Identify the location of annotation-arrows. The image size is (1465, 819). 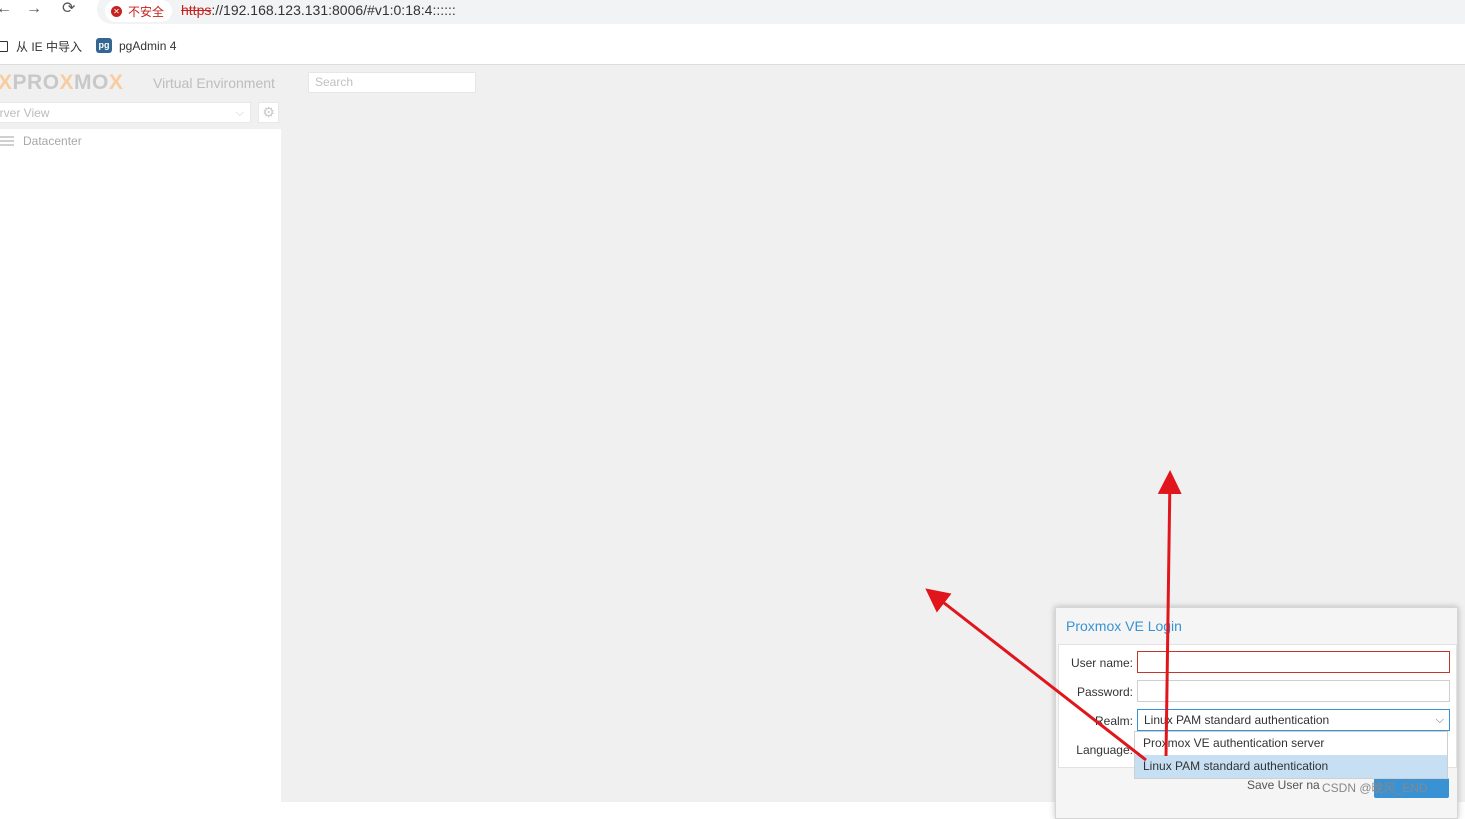
(1053, 616).